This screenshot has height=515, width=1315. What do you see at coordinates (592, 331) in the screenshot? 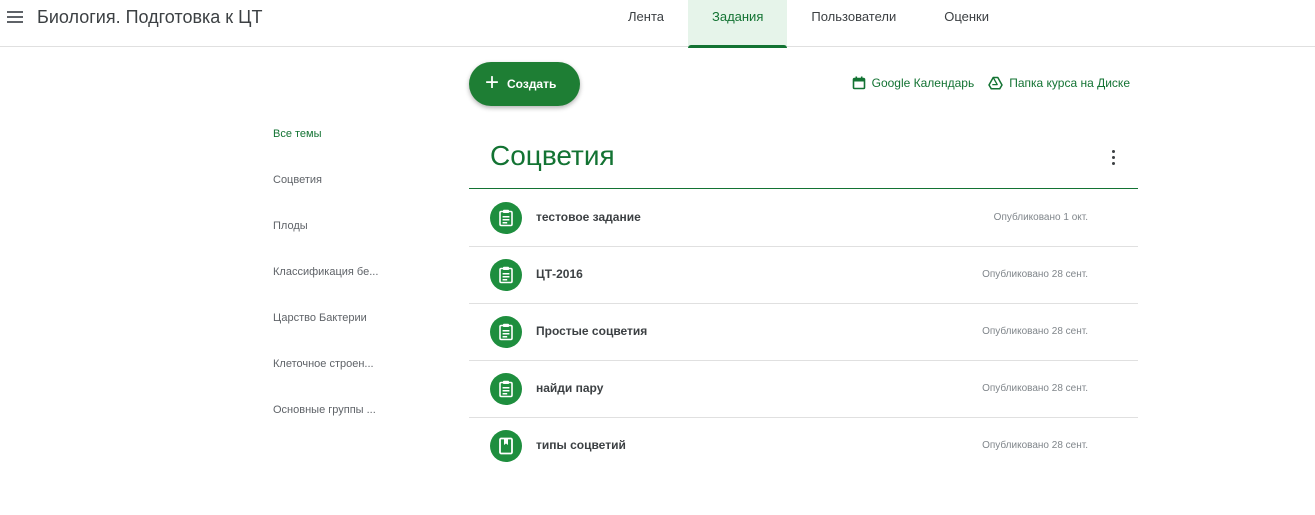
I see `item-title: Простые соцветия` at bounding box center [592, 331].